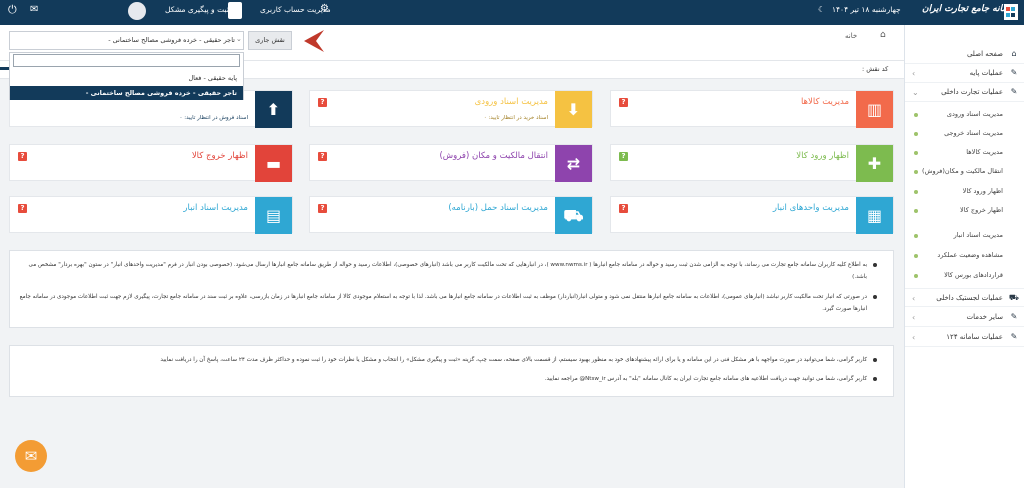 This screenshot has width=1024, height=488. What do you see at coordinates (964, 337) in the screenshot?
I see `sidebar-item-system-124: ✎ عملیات سامانه ۱۲۴ ›` at bounding box center [964, 337].